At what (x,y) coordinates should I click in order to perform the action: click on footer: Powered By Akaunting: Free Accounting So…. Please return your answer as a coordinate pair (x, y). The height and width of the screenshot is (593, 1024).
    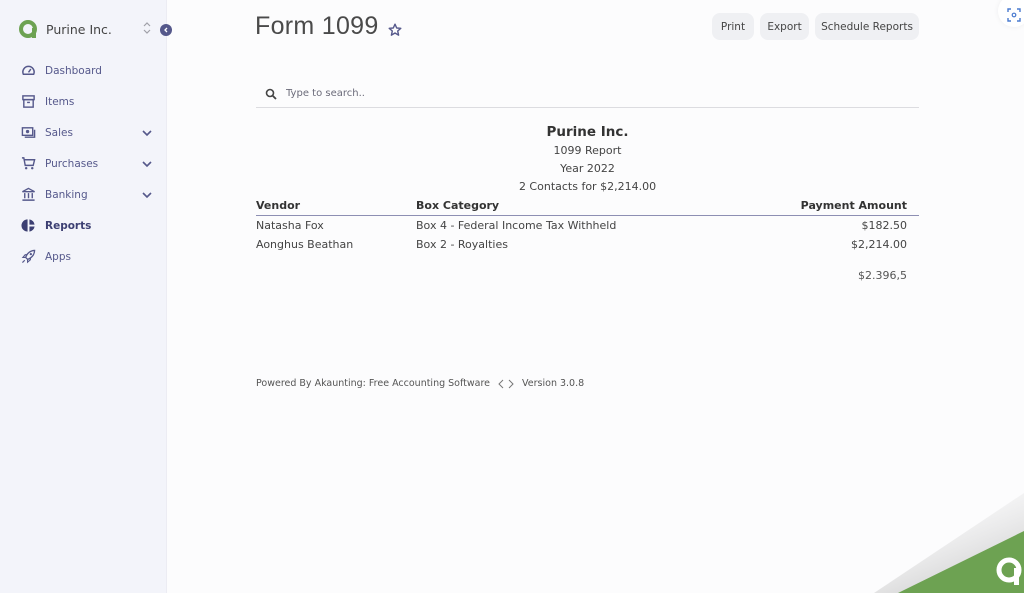
    Looking at the image, I should click on (420, 383).